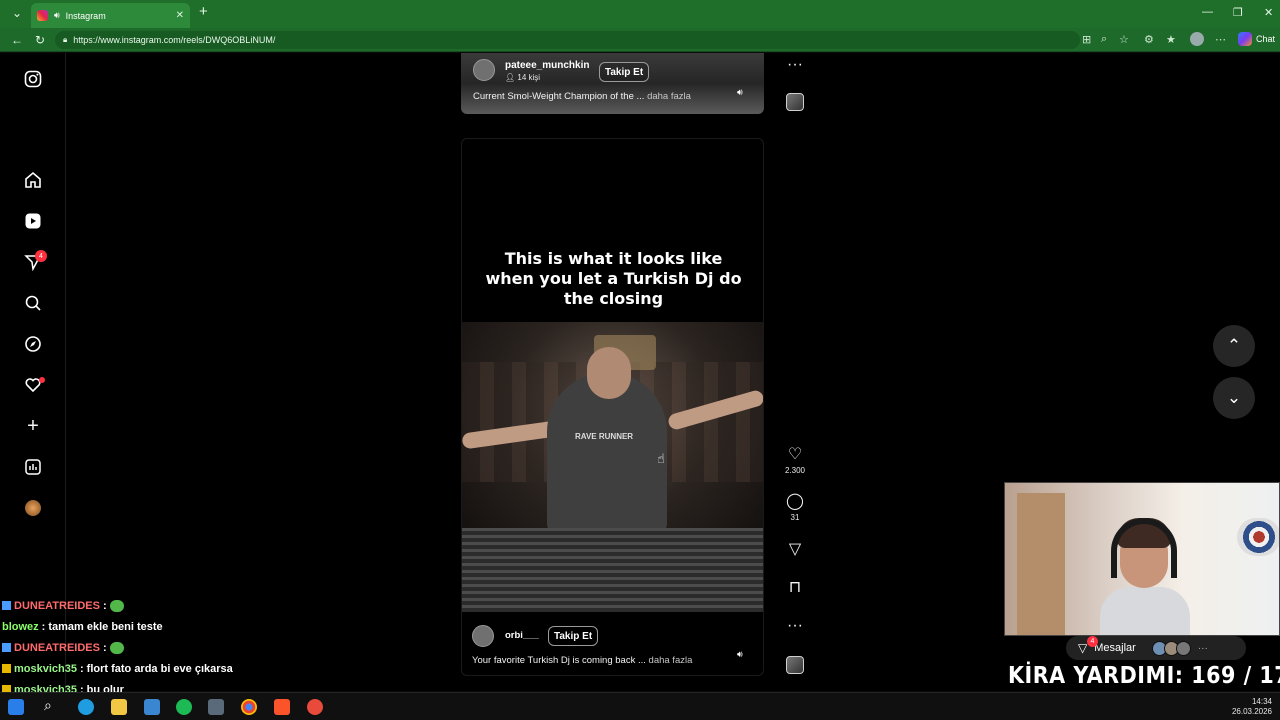  Describe the element at coordinates (20, 626) in the screenshot. I see `chat-username: blowez` at that location.